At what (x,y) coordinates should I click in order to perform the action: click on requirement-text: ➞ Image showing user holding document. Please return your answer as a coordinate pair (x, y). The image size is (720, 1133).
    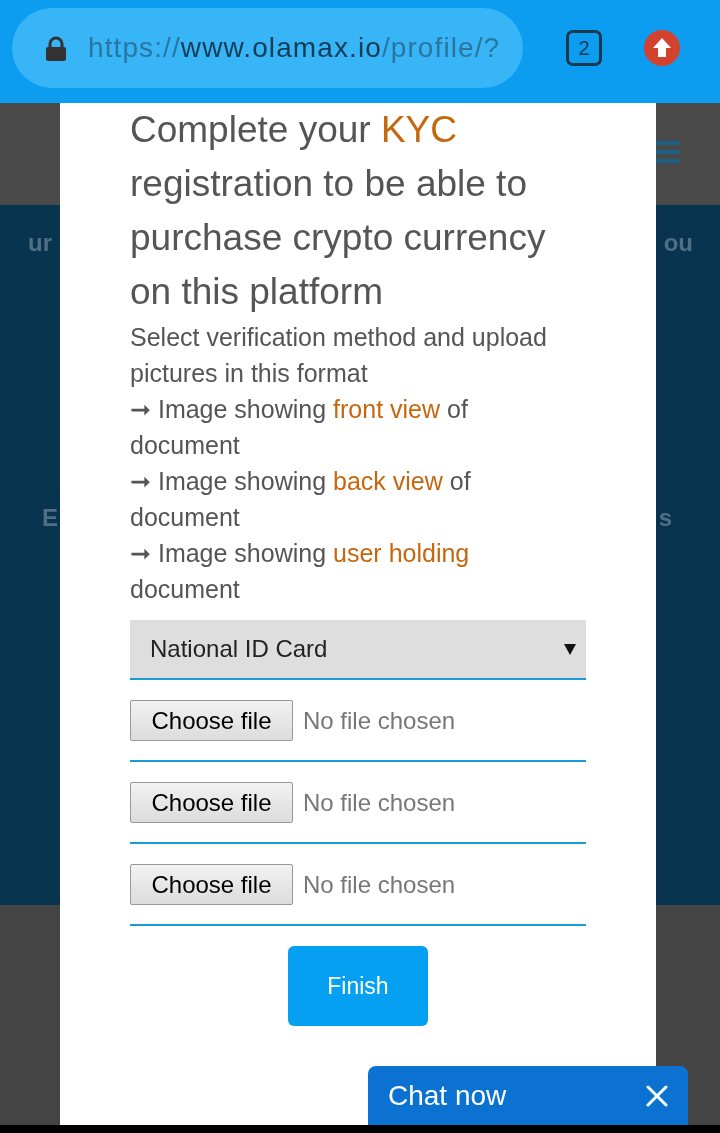
    Looking at the image, I should click on (300, 571).